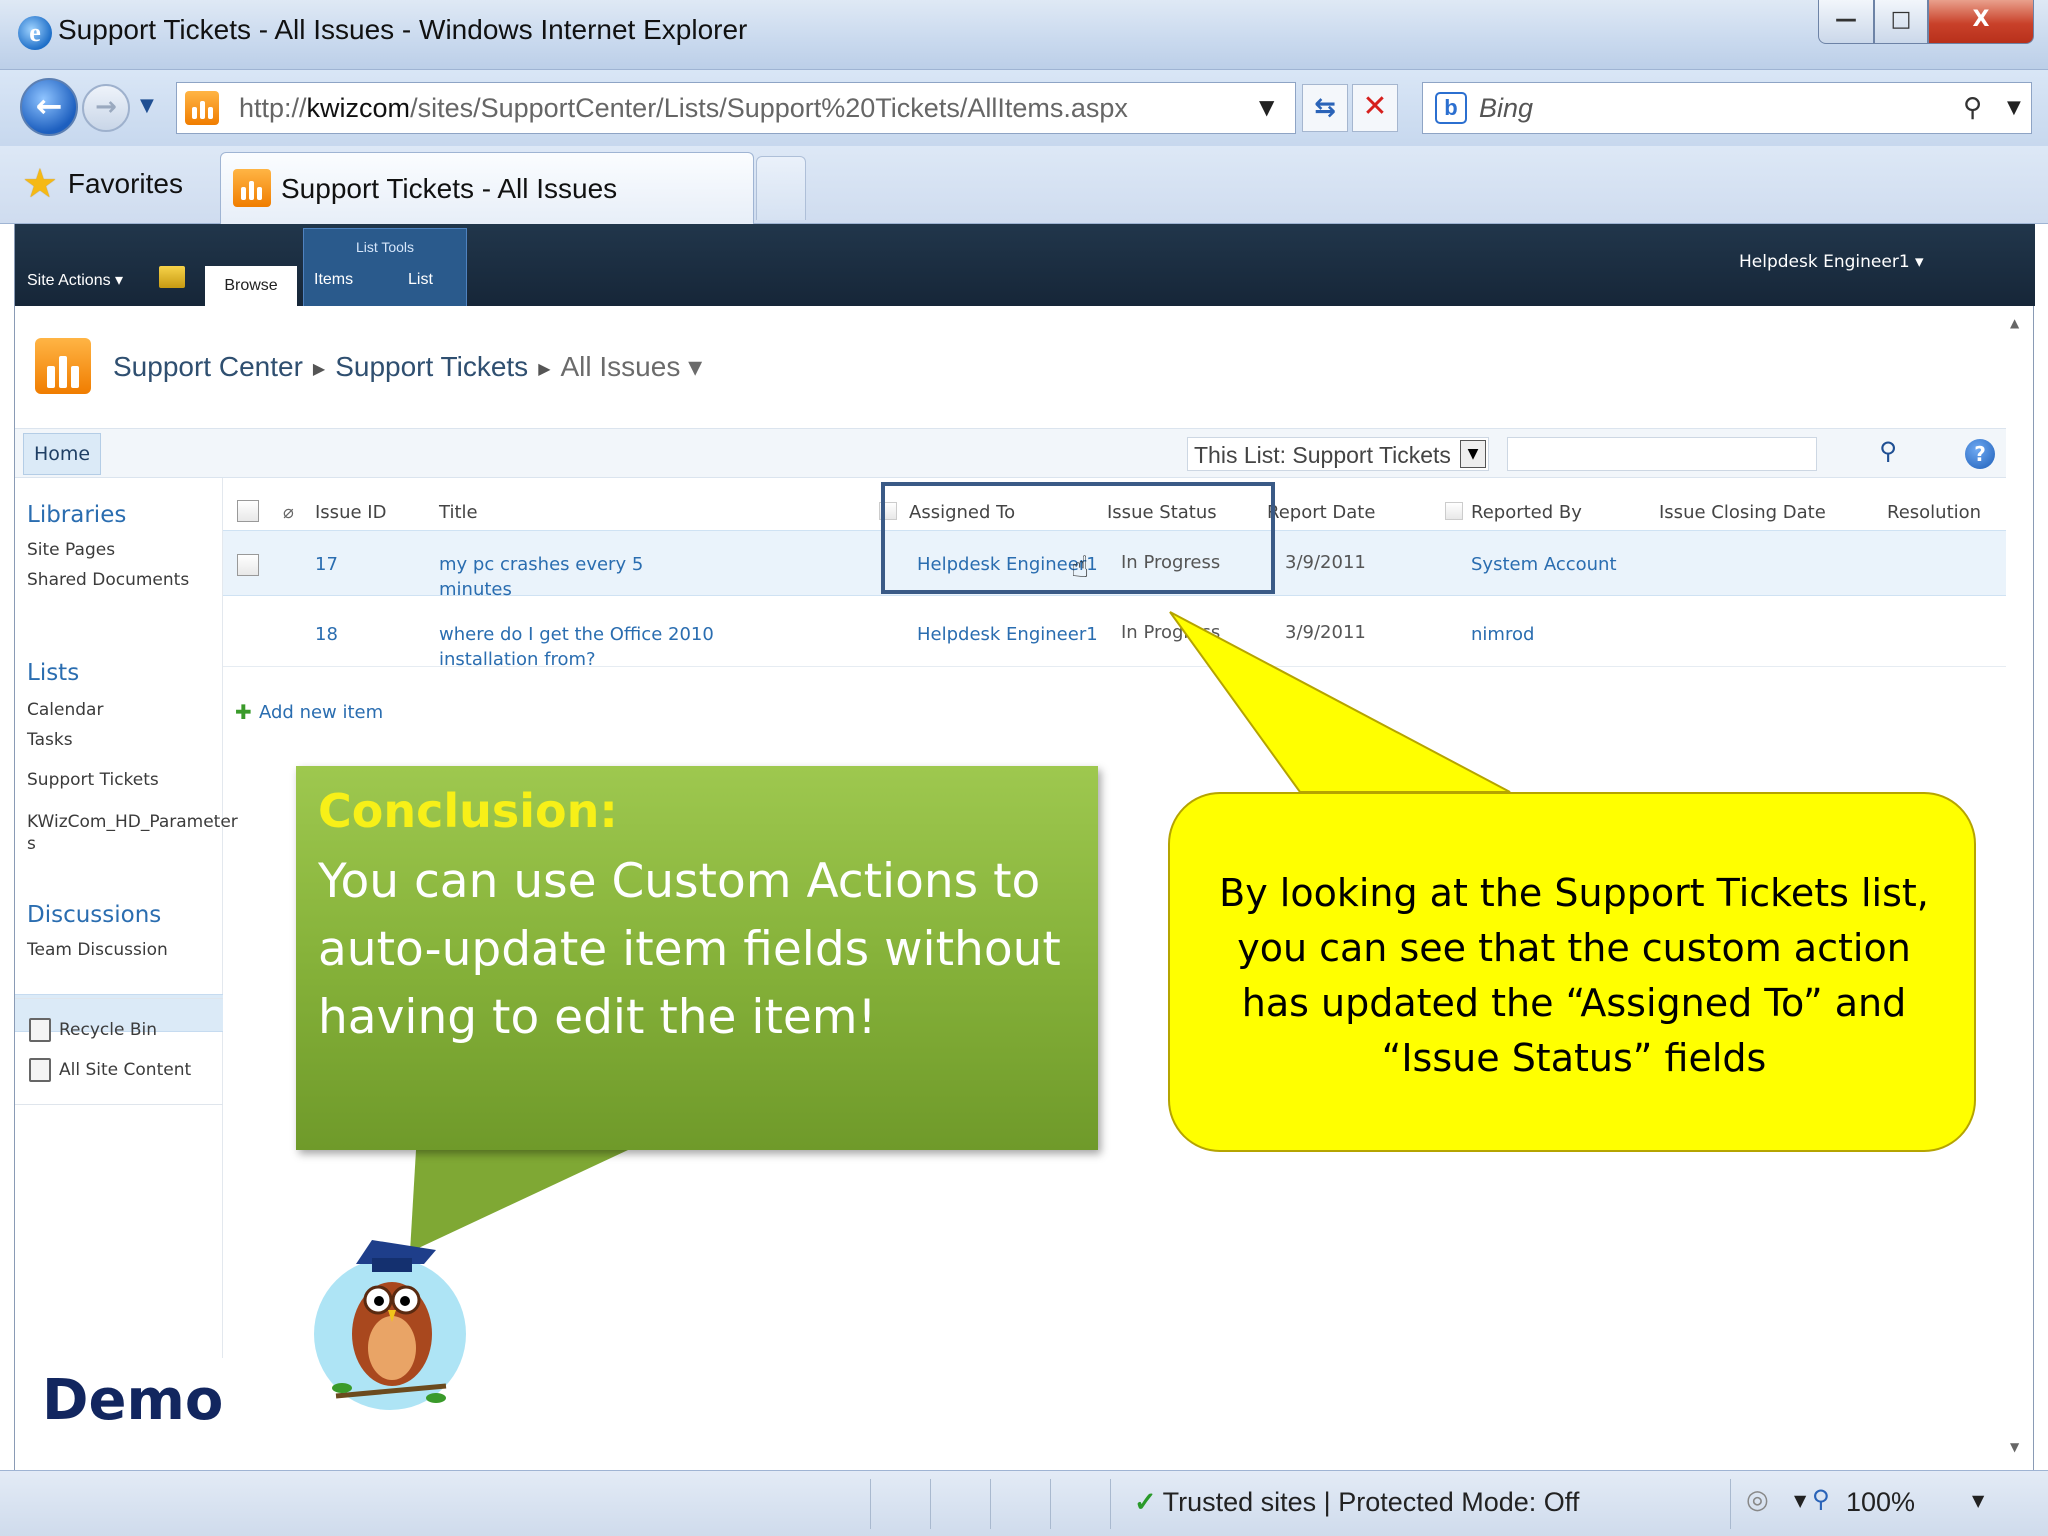  Describe the element at coordinates (1171, 632) in the screenshot. I see `issue-status: In Progress` at that location.